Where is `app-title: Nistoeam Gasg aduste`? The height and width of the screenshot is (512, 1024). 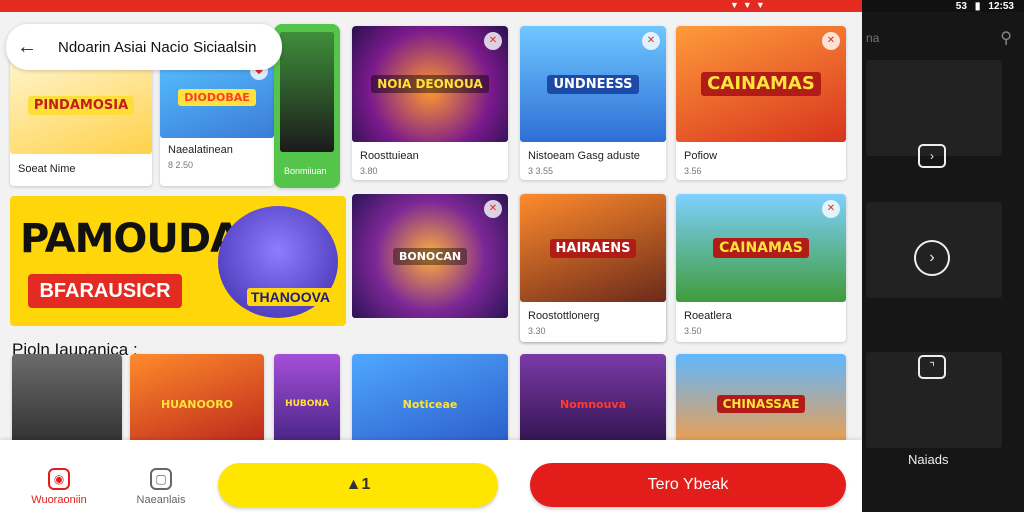 app-title: Nistoeam Gasg aduste is located at coordinates (584, 156).